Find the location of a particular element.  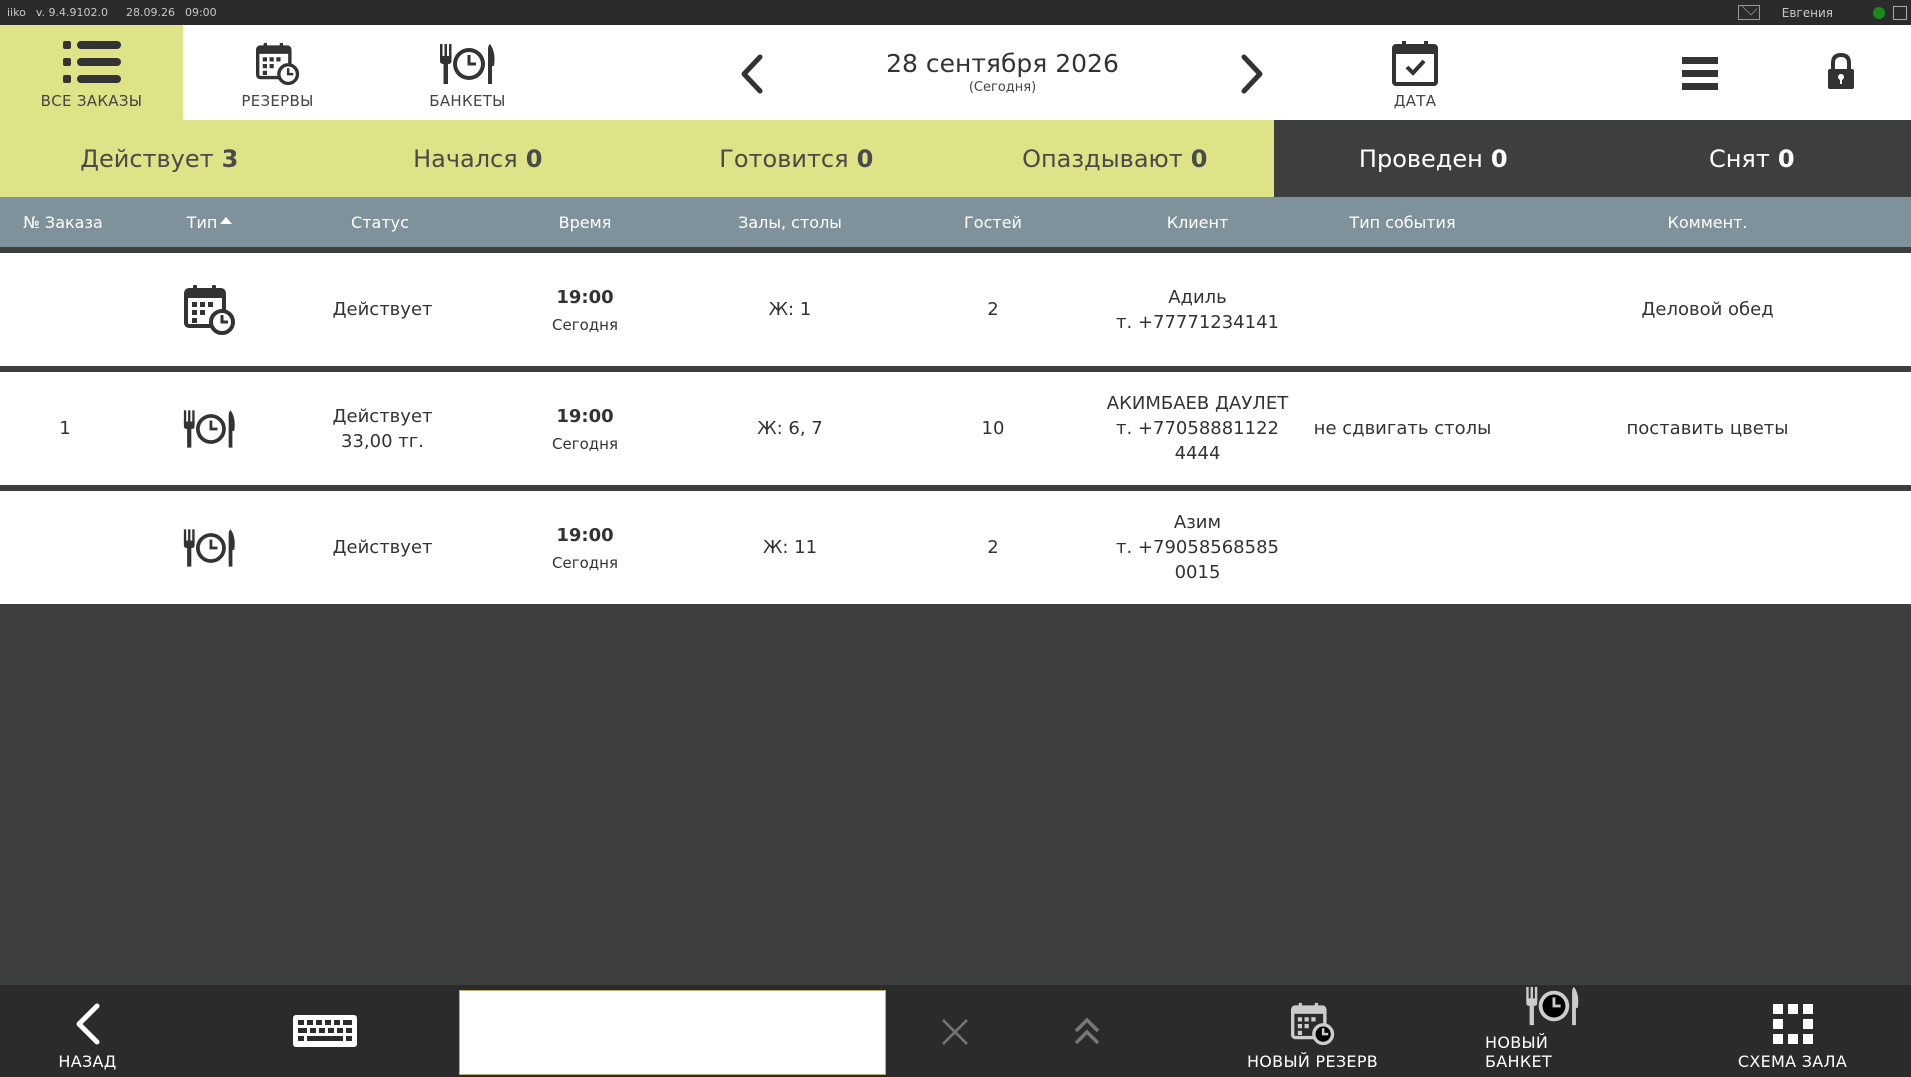

window-icon is located at coordinates (1900, 12).